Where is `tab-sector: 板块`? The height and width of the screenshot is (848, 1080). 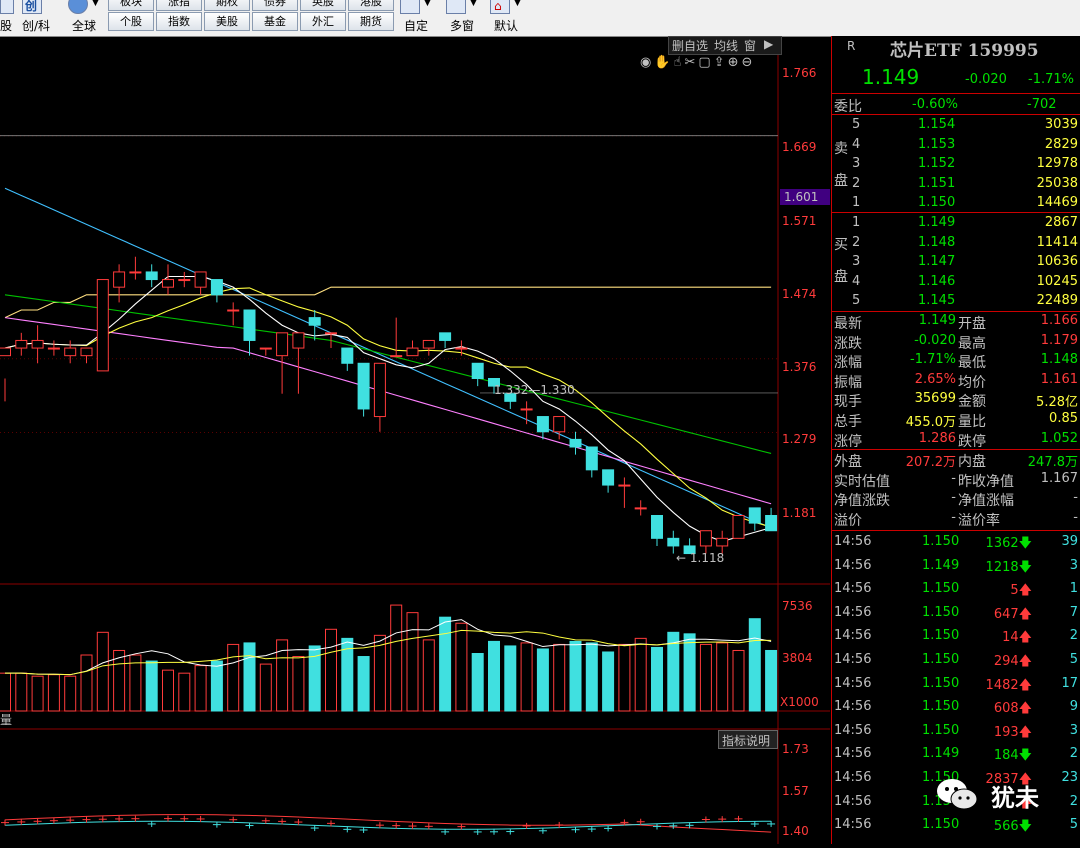
tab-sector: 板块 is located at coordinates (131, 5).